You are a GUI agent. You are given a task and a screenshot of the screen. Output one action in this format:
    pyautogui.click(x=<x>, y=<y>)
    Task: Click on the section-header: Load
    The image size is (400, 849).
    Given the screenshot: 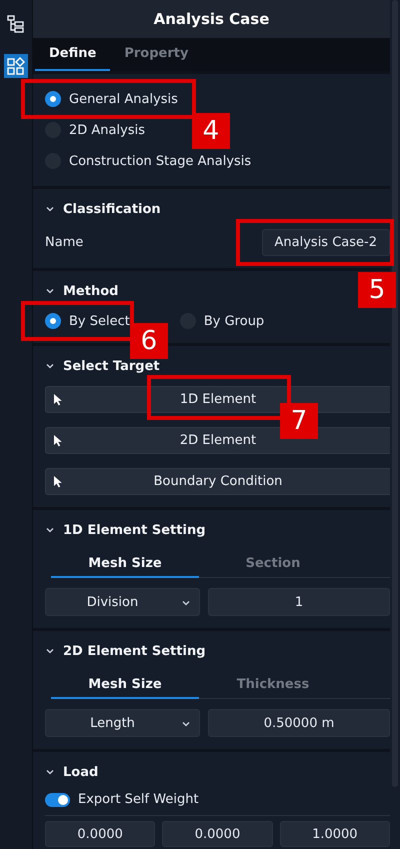 What is the action you would take?
    pyautogui.click(x=71, y=772)
    